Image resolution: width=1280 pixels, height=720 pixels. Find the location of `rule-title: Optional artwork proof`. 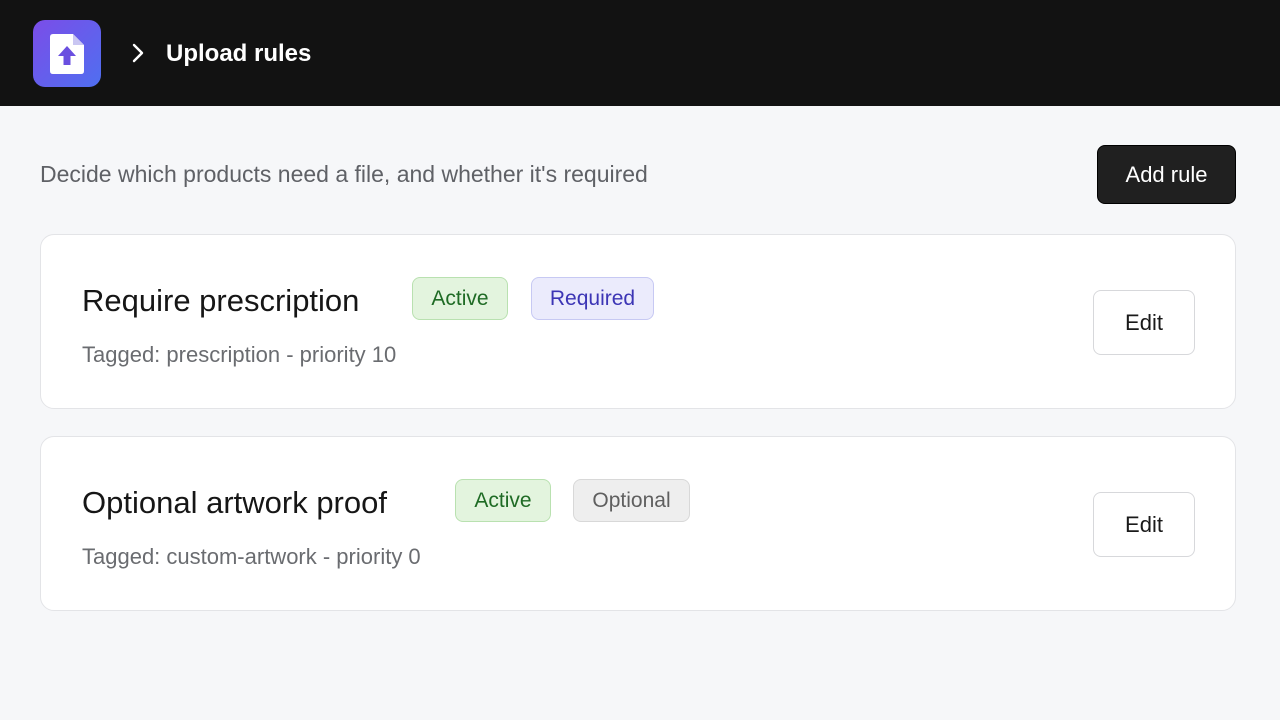

rule-title: Optional artwork proof is located at coordinates (234, 502).